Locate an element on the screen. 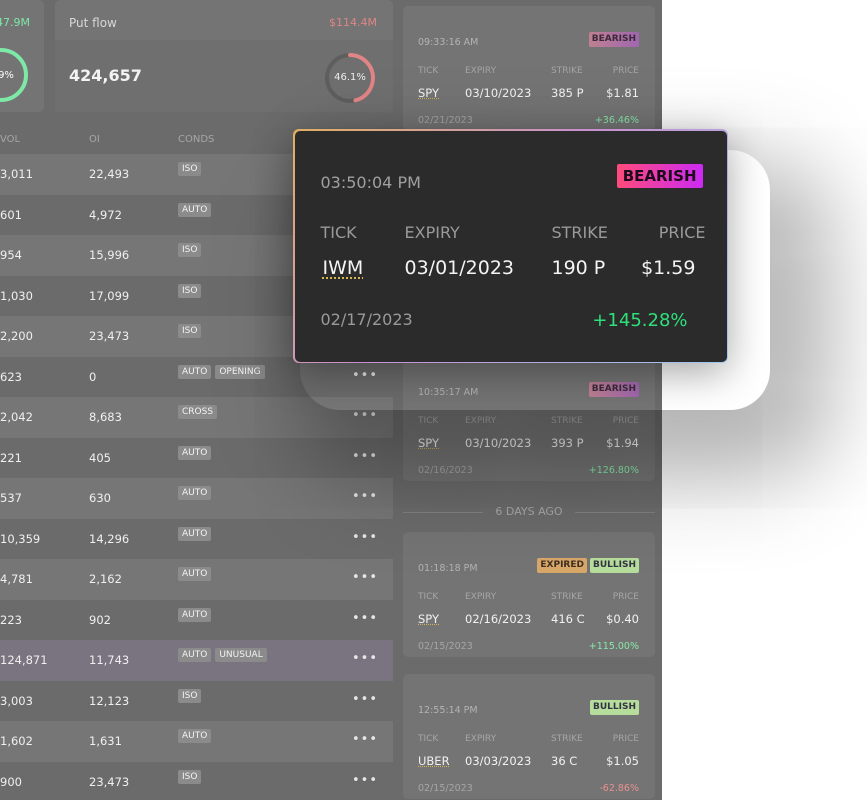 The image size is (867, 800). cell-vol: 223 is located at coordinates (11, 619).